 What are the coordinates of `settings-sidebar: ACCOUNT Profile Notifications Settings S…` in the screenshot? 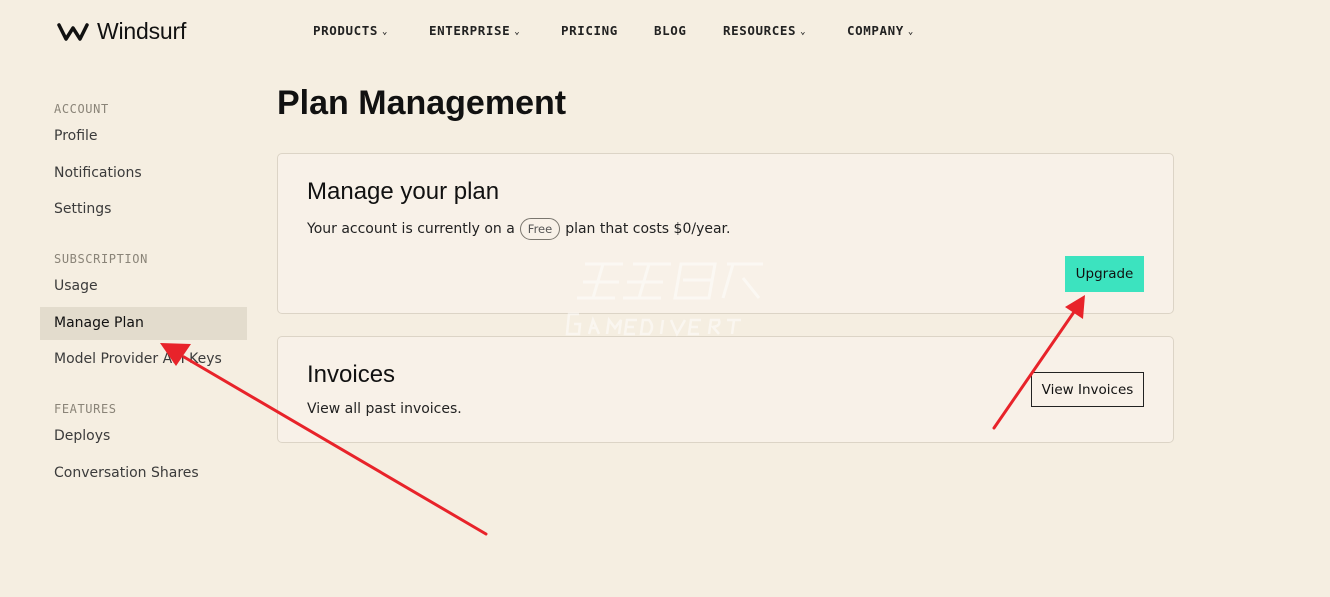 It's located at (143, 294).